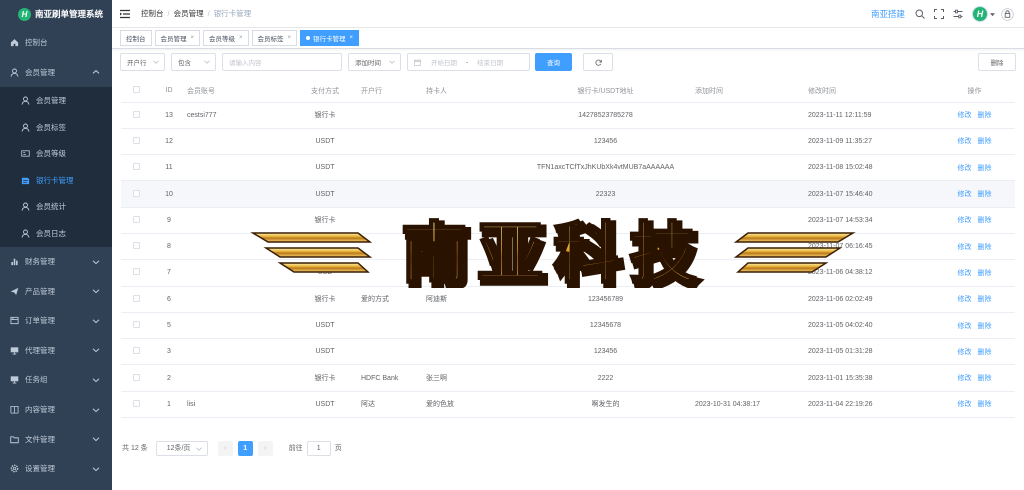 Image resolution: width=1024 pixels, height=490 pixels. What do you see at coordinates (56, 262) in the screenshot?
I see `sidebar-item-2: 财务管理` at bounding box center [56, 262].